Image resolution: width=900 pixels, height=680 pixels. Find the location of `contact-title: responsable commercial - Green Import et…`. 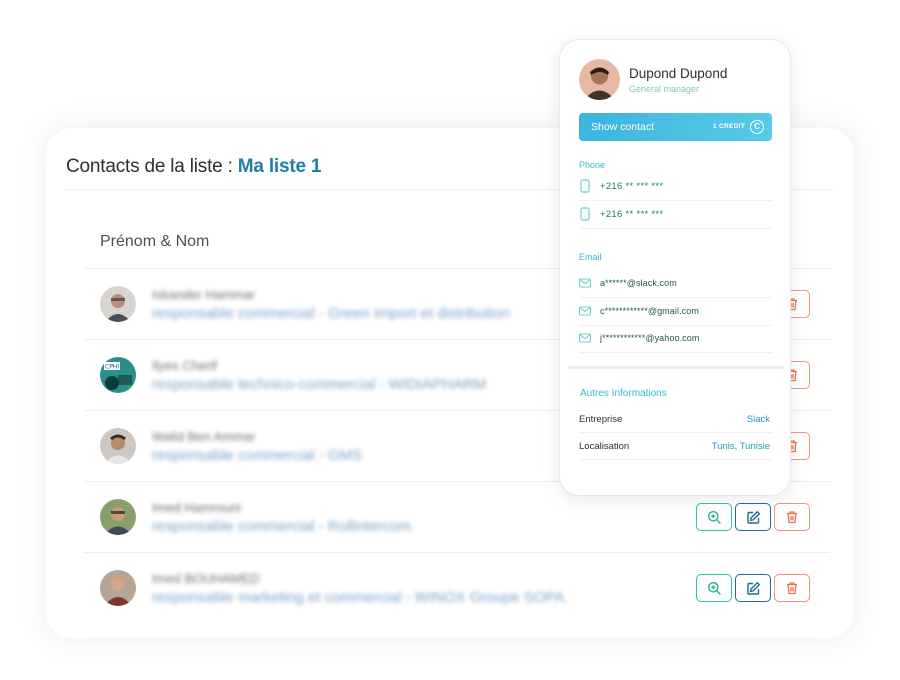

contact-title: responsable commercial - Green Import et… is located at coordinates (331, 313).